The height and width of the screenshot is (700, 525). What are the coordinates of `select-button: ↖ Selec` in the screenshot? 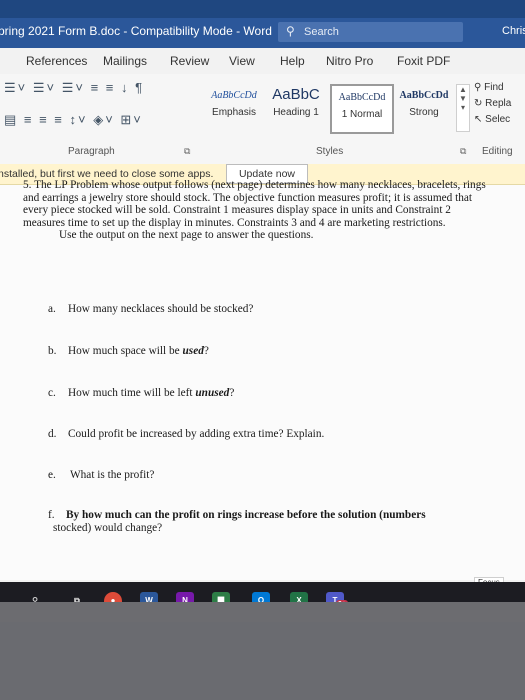 It's located at (492, 120).